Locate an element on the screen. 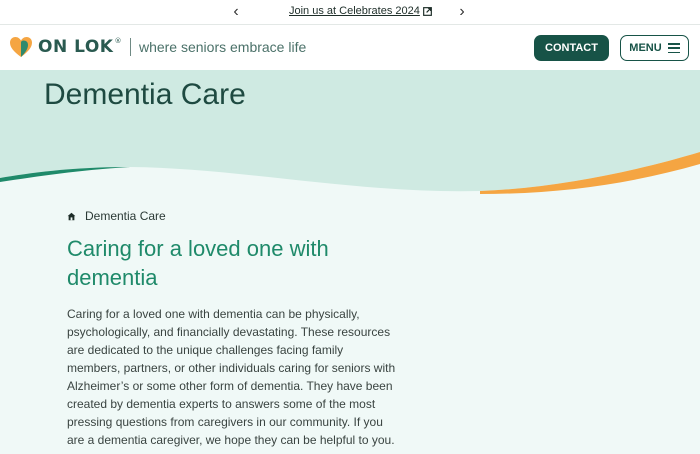 This screenshot has height=454, width=700. brand-text: ON LOK is located at coordinates (76, 47).